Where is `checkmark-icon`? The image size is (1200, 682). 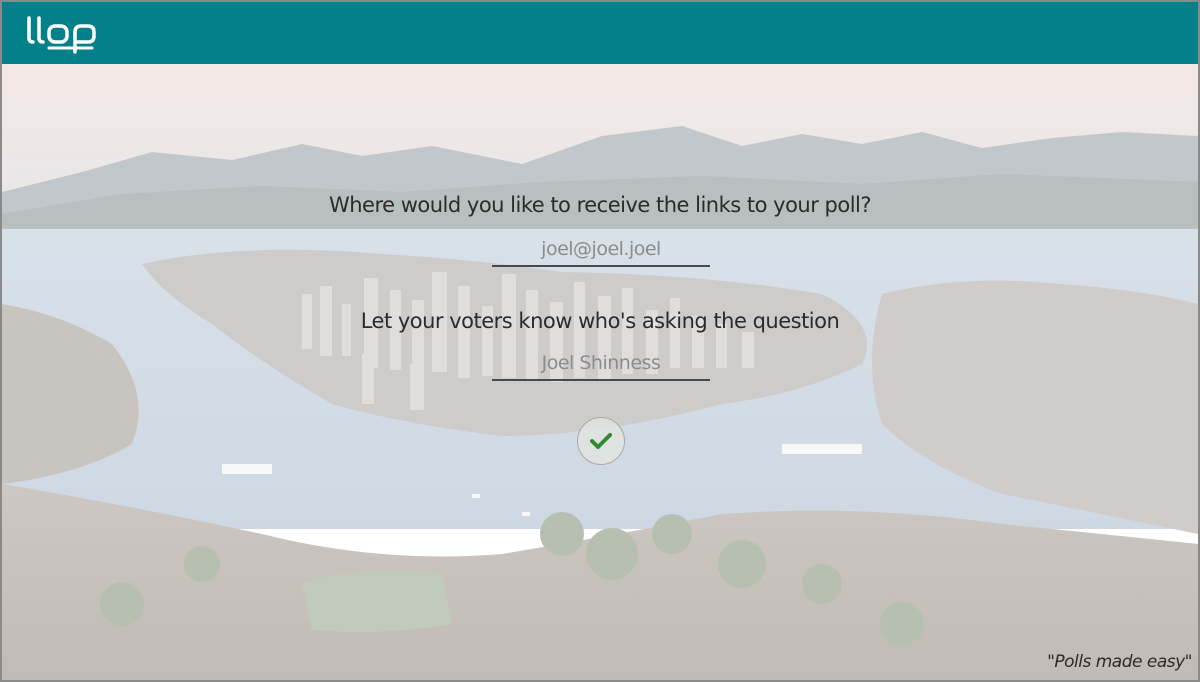
checkmark-icon is located at coordinates (601, 441).